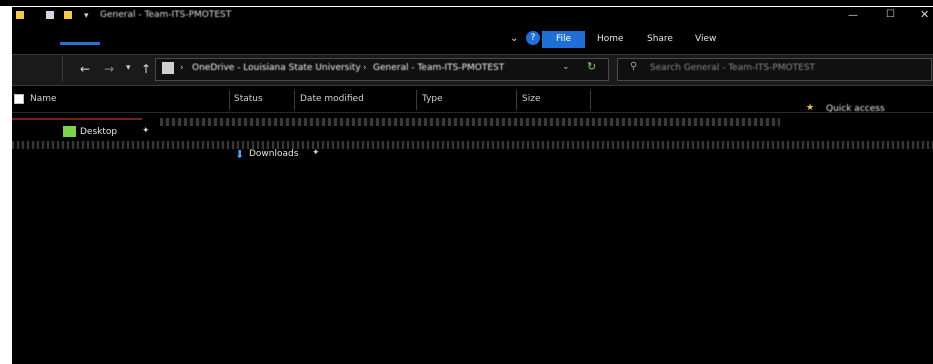 The image size is (933, 364). I want to click on location-icon, so click(168, 68).